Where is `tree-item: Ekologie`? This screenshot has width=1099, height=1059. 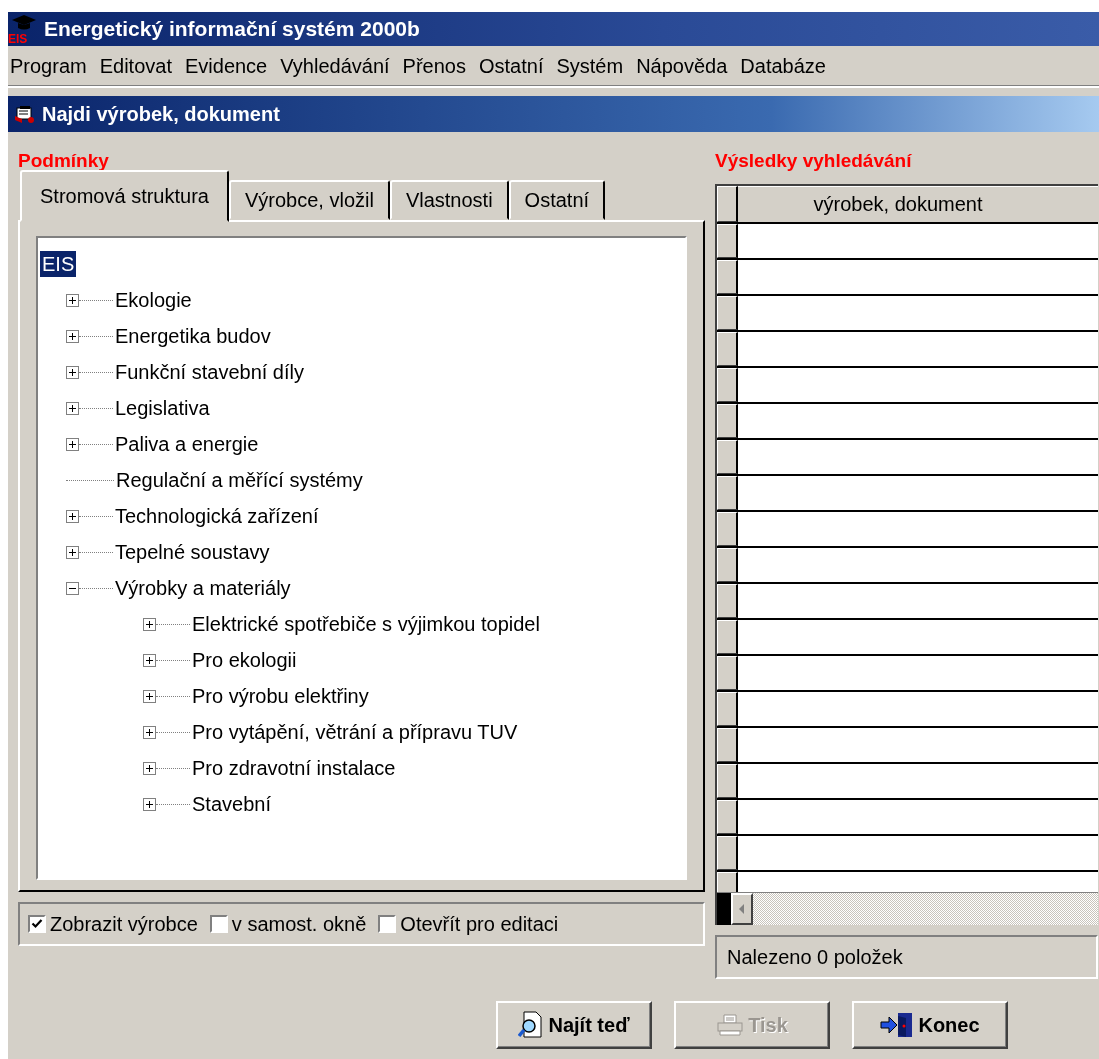 tree-item: Ekologie is located at coordinates (153, 300).